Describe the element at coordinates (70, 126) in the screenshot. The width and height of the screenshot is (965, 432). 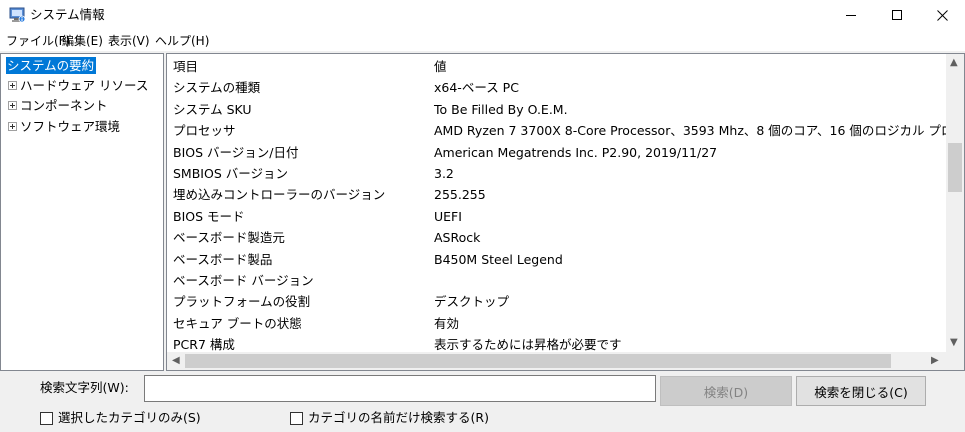
I see `tree-item-label: ソフトウェア環境` at that location.